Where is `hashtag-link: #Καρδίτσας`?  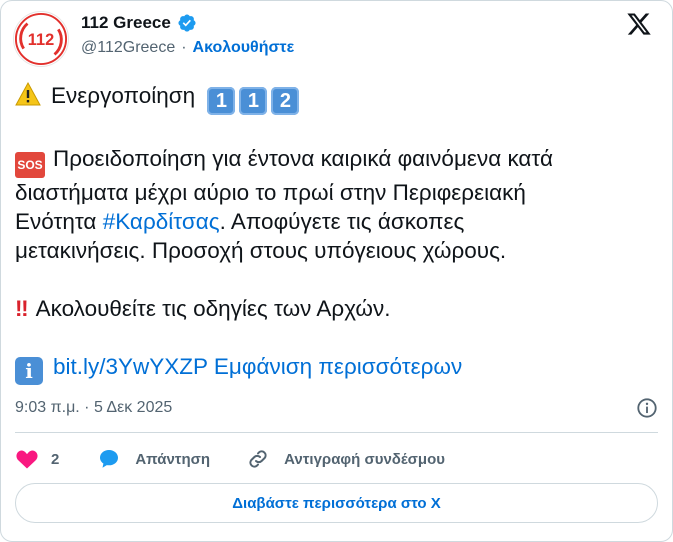
hashtag-link: #Καρδίτσας is located at coordinates (161, 221).